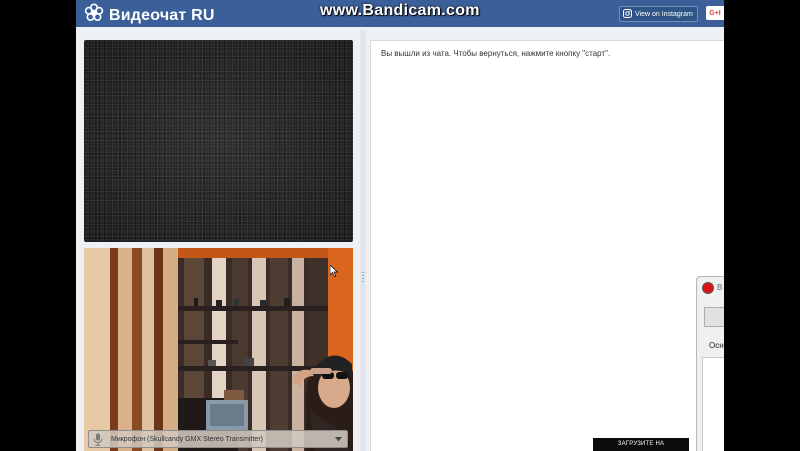 Image resolution: width=800 pixels, height=451 pixels. Describe the element at coordinates (715, 13) in the screenshot. I see `google-plus-button: G+I` at that location.